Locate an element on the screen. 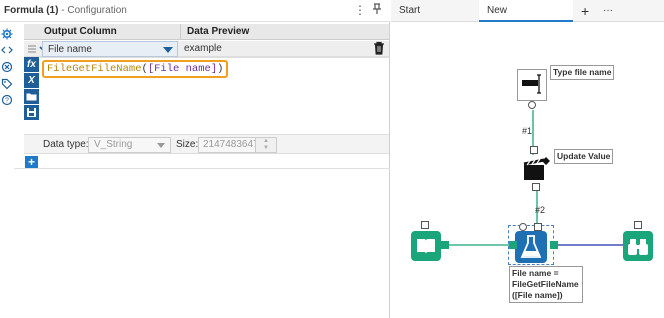 Image resolution: width=664 pixels, height=318 pixels. grid-corner is located at coordinates (32, 32).